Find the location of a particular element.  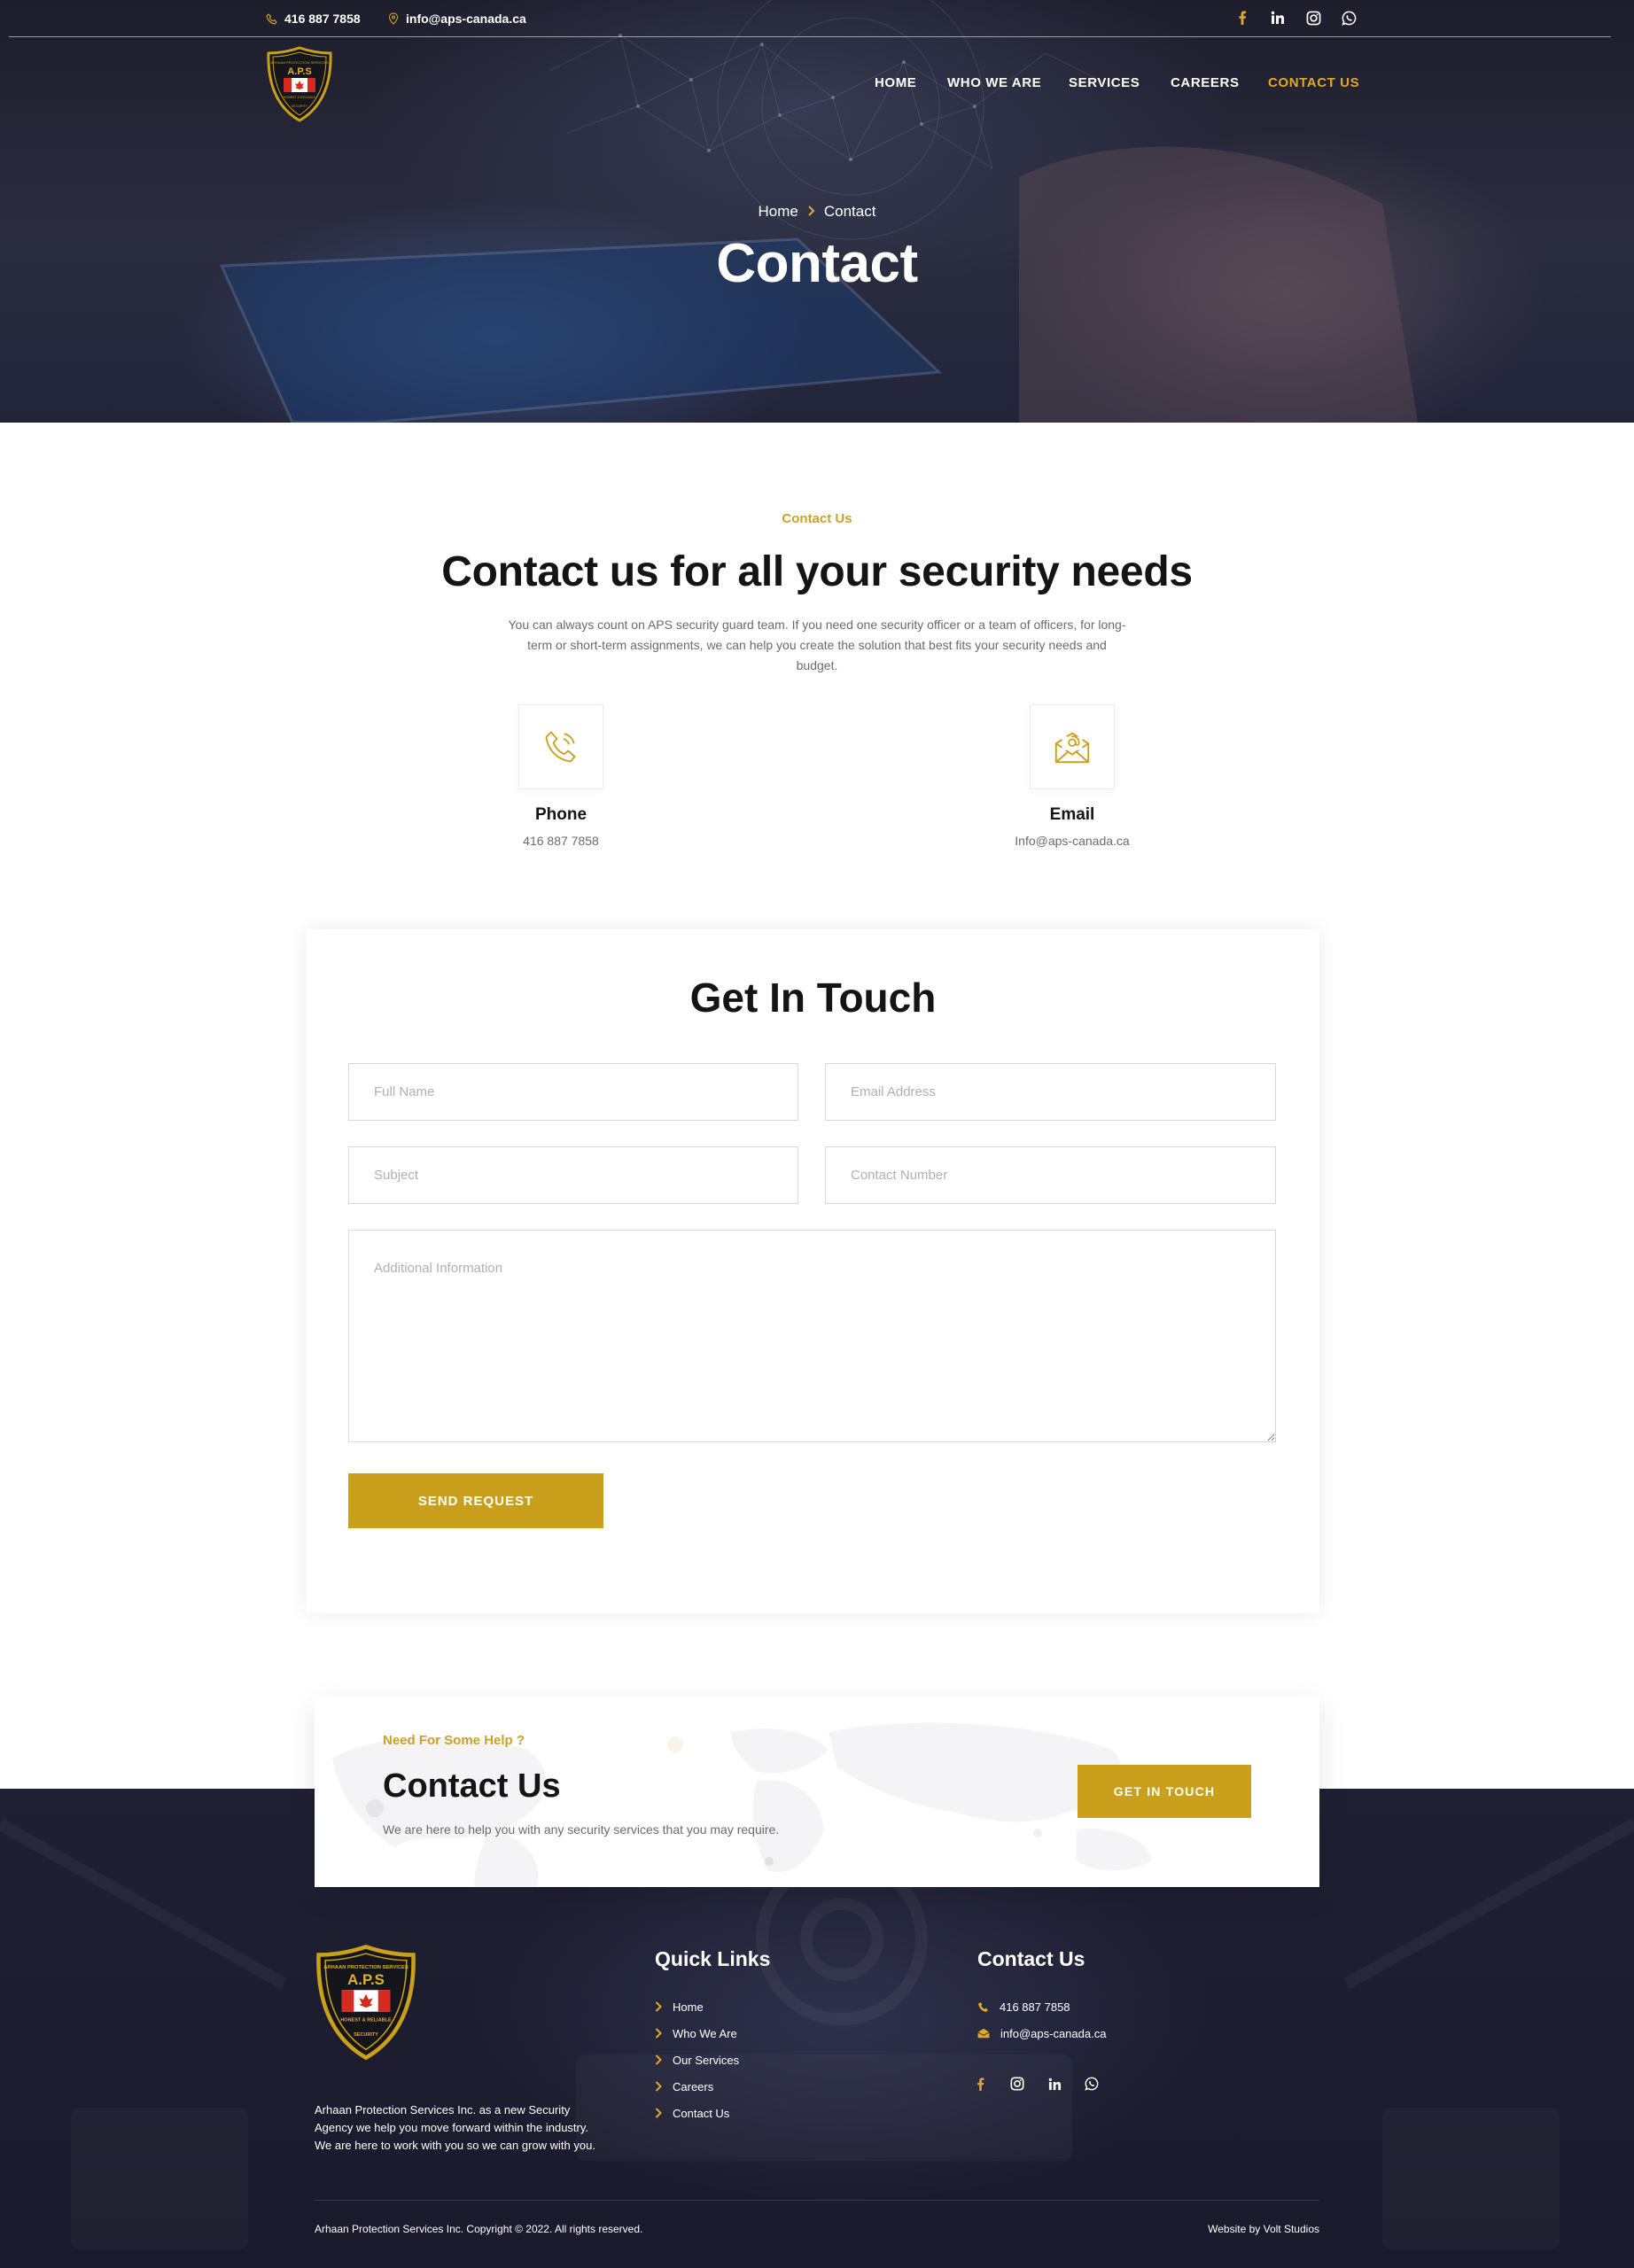

footer-link-label: Our Services is located at coordinates (706, 2060).